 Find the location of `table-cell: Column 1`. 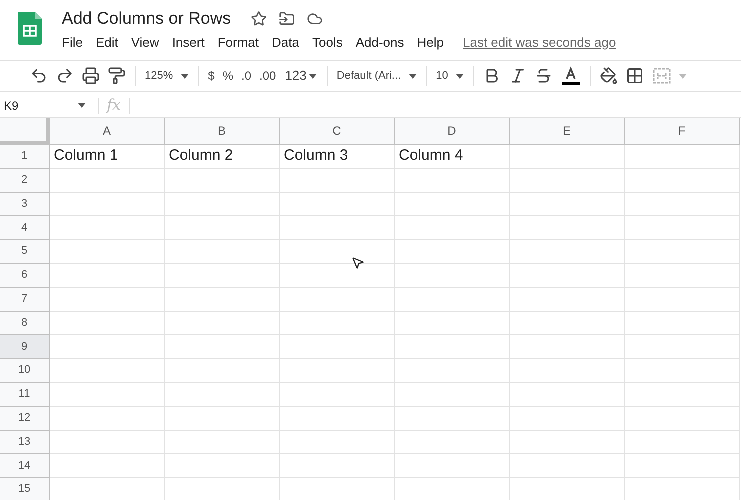

table-cell: Column 1 is located at coordinates (107, 157).